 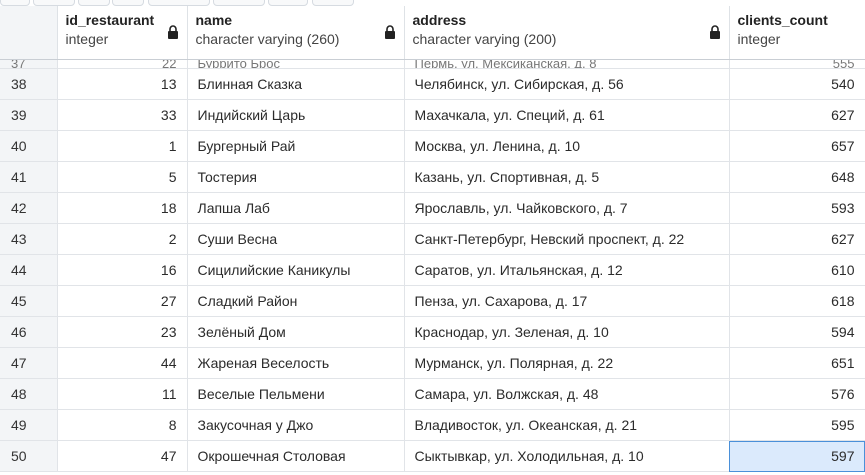 What do you see at coordinates (296, 394) in the screenshot?
I see `cell-name: Веселые Пельмени` at bounding box center [296, 394].